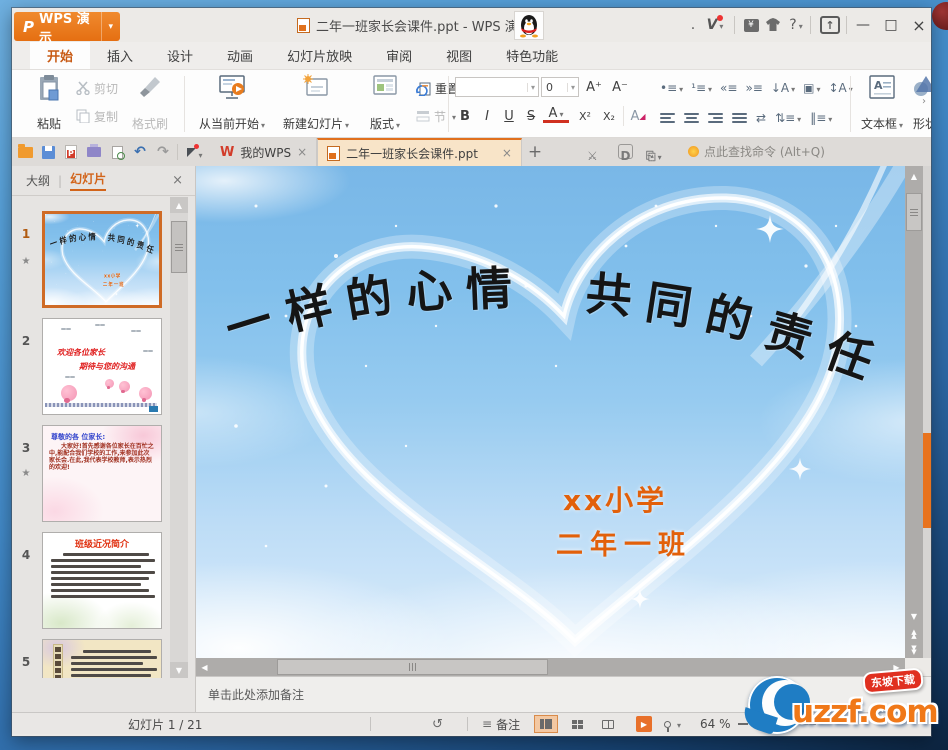 The width and height of the screenshot is (948, 750). I want to click on reset-button: 重置, so click(437, 88).